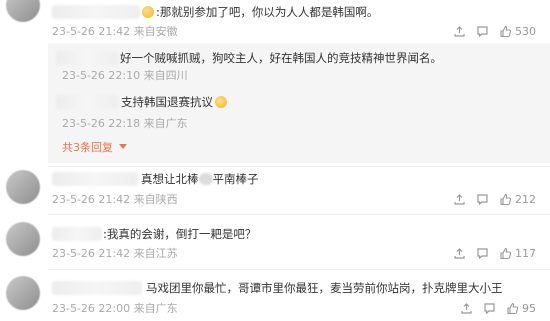  Describe the element at coordinates (494, 199) in the screenshot. I see `comment-actions: 212` at that location.